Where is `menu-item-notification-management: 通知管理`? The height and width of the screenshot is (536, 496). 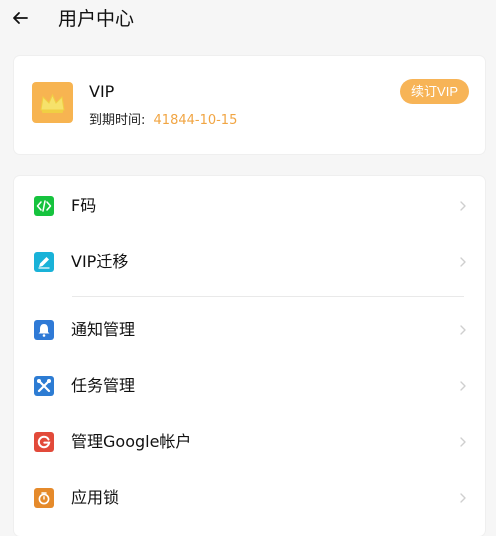 menu-item-notification-management: 通知管理 is located at coordinates (249, 330).